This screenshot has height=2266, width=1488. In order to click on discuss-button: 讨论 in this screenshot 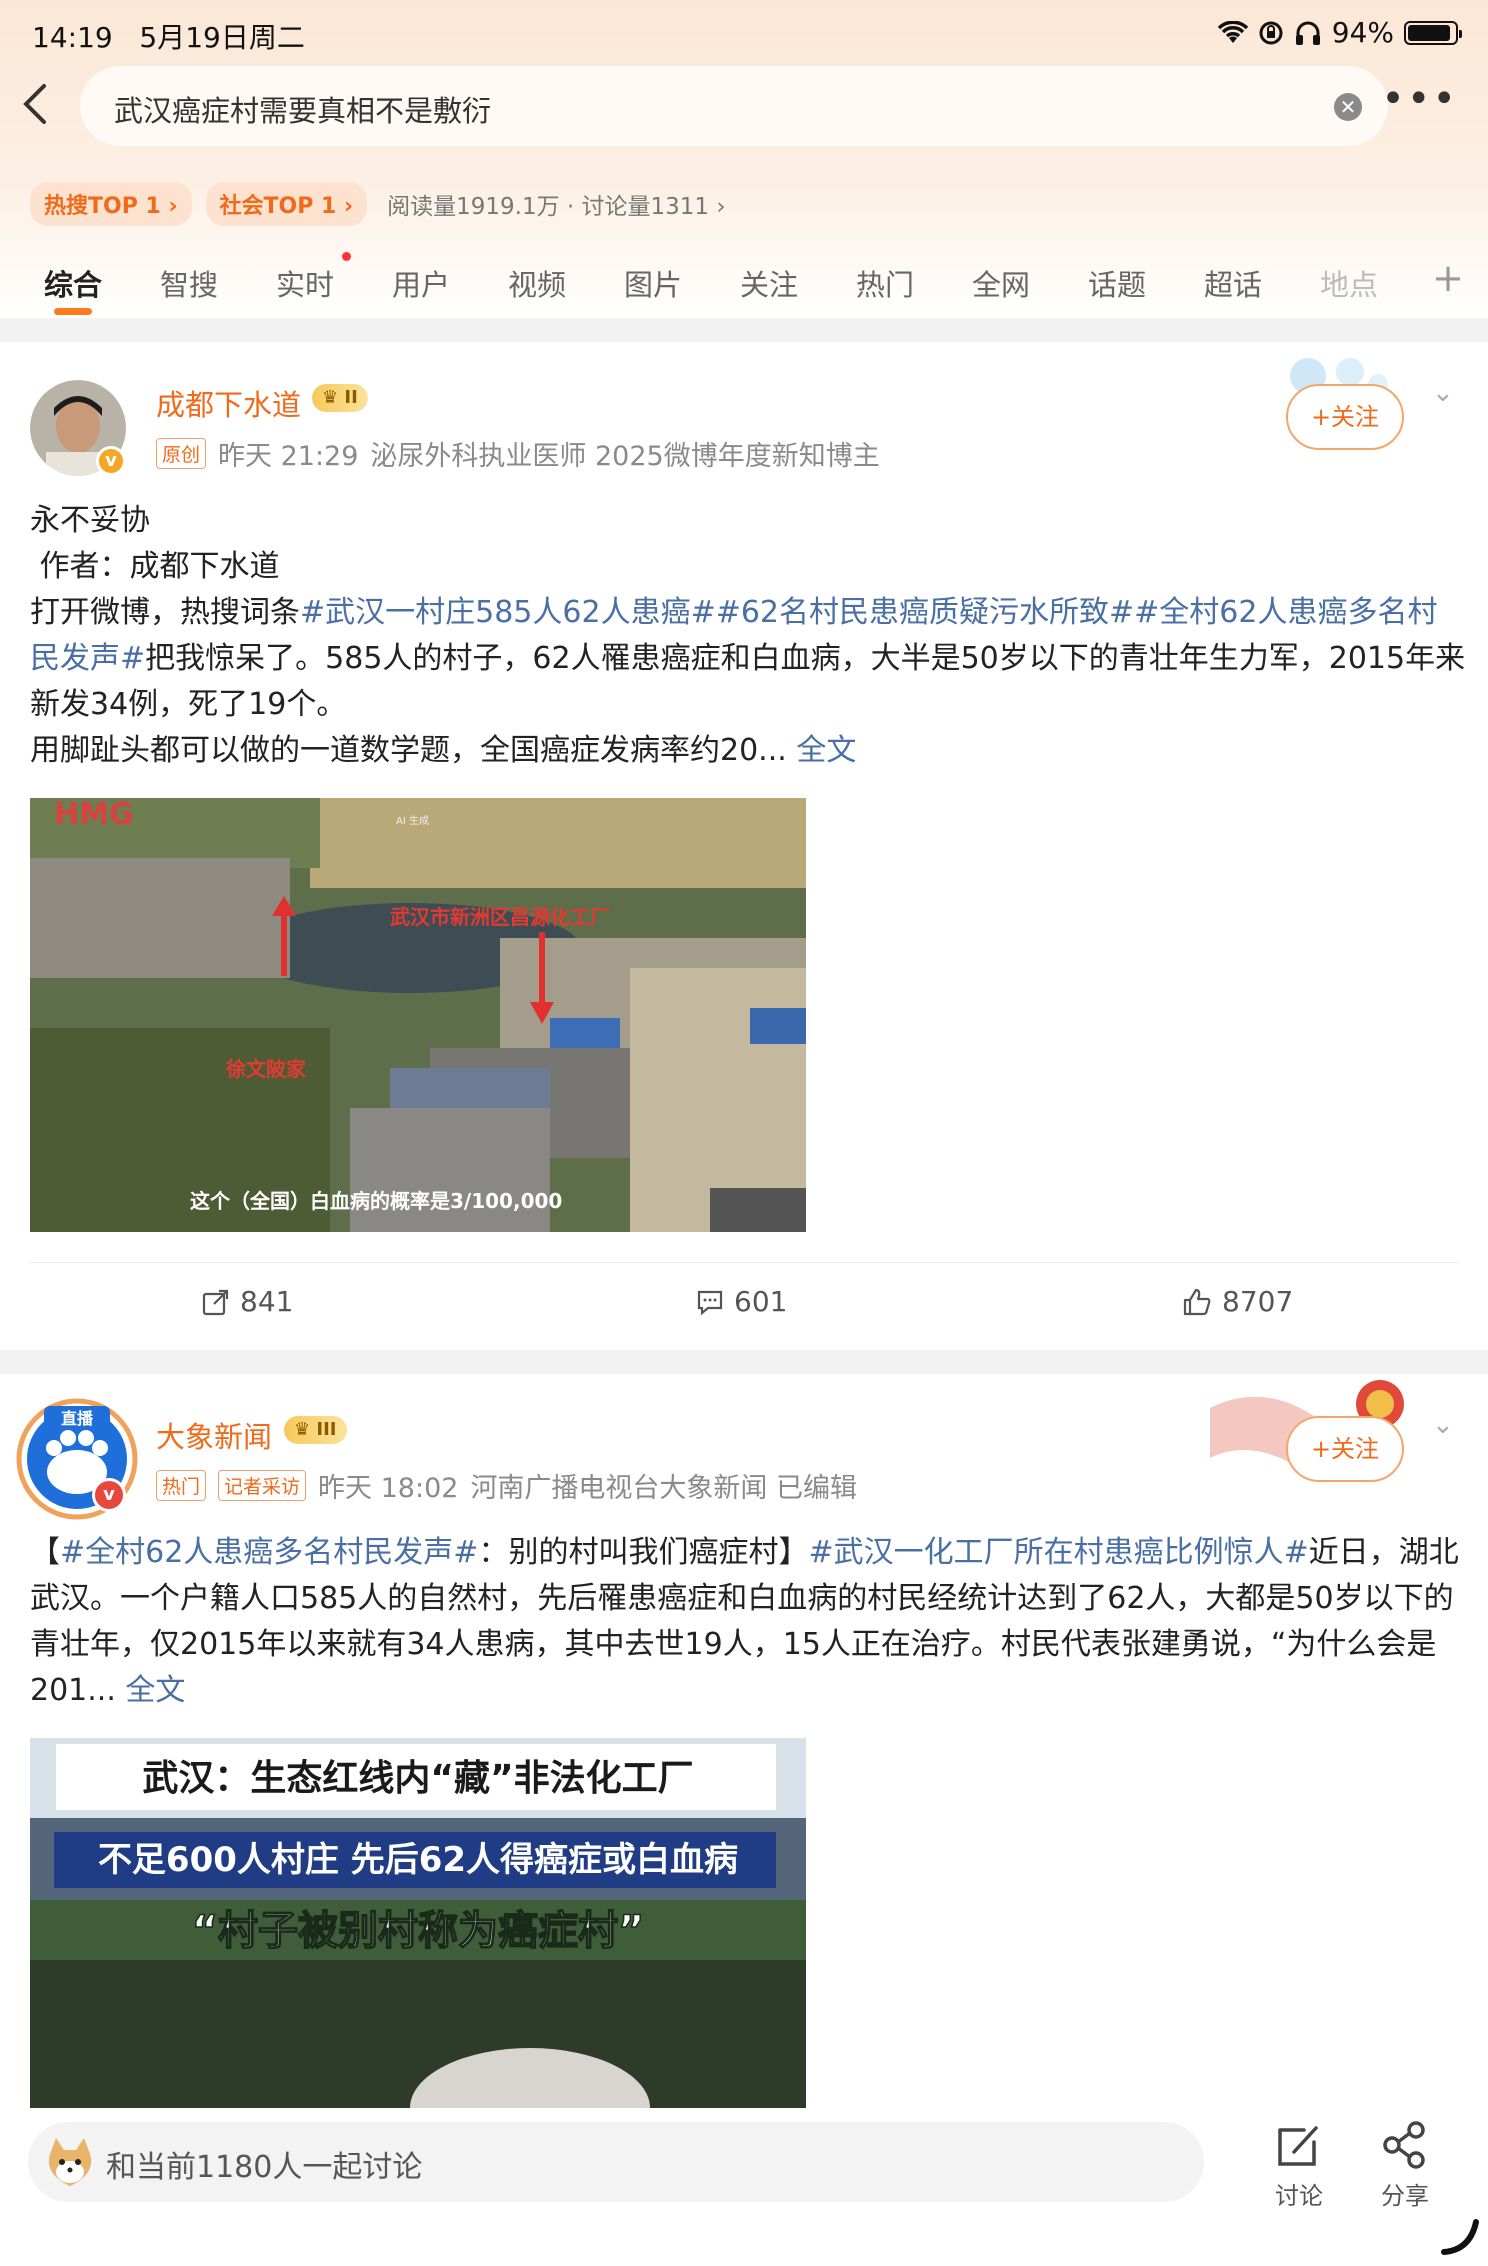, I will do `click(1299, 2165)`.